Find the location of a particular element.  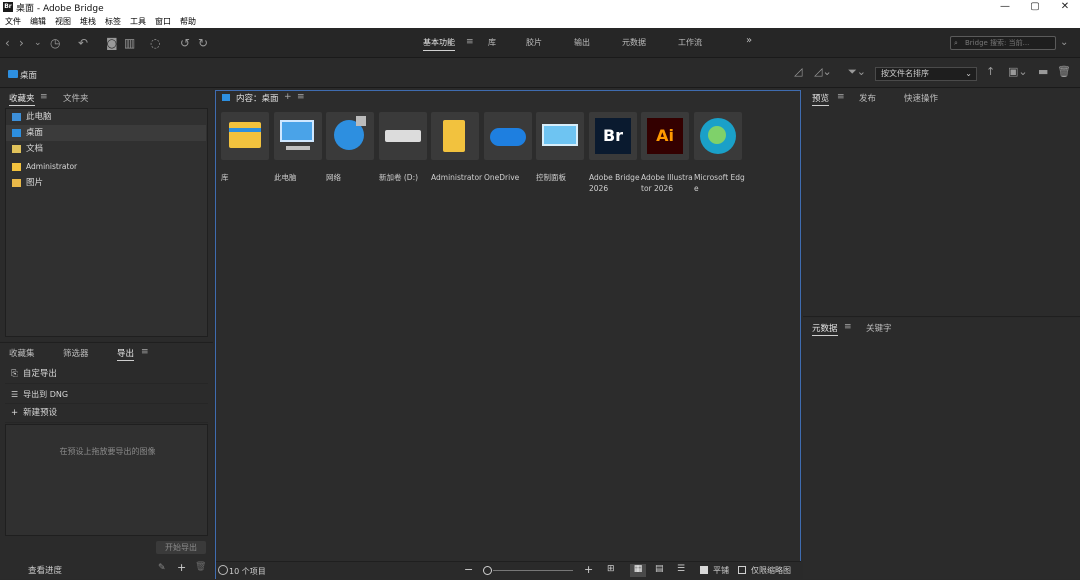

favorite-item-pictures: 图片 is located at coordinates (106, 183).